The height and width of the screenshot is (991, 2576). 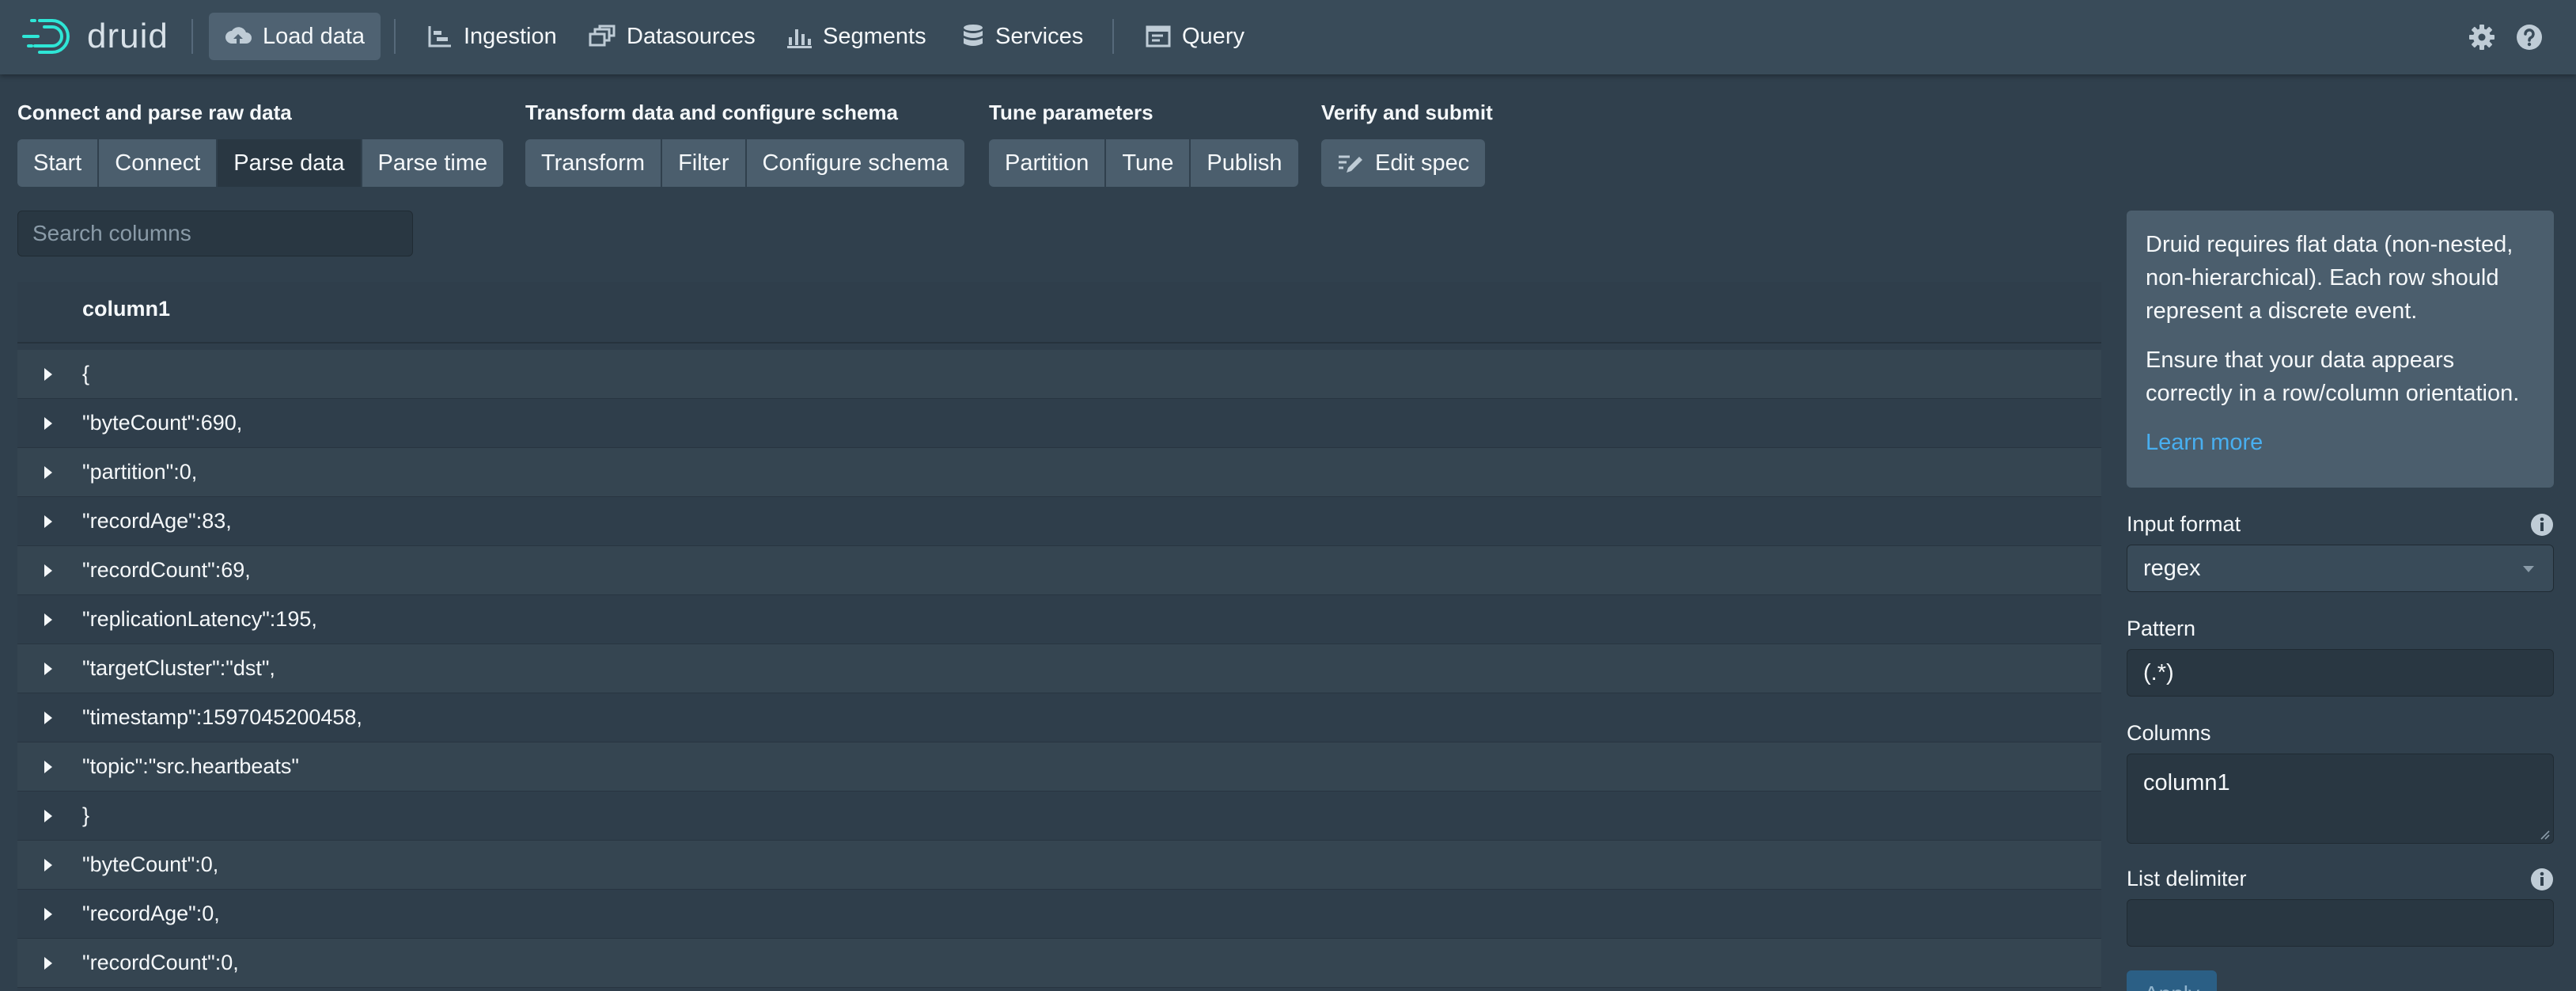 What do you see at coordinates (2186, 782) in the screenshot?
I see `columns-value: column1` at bounding box center [2186, 782].